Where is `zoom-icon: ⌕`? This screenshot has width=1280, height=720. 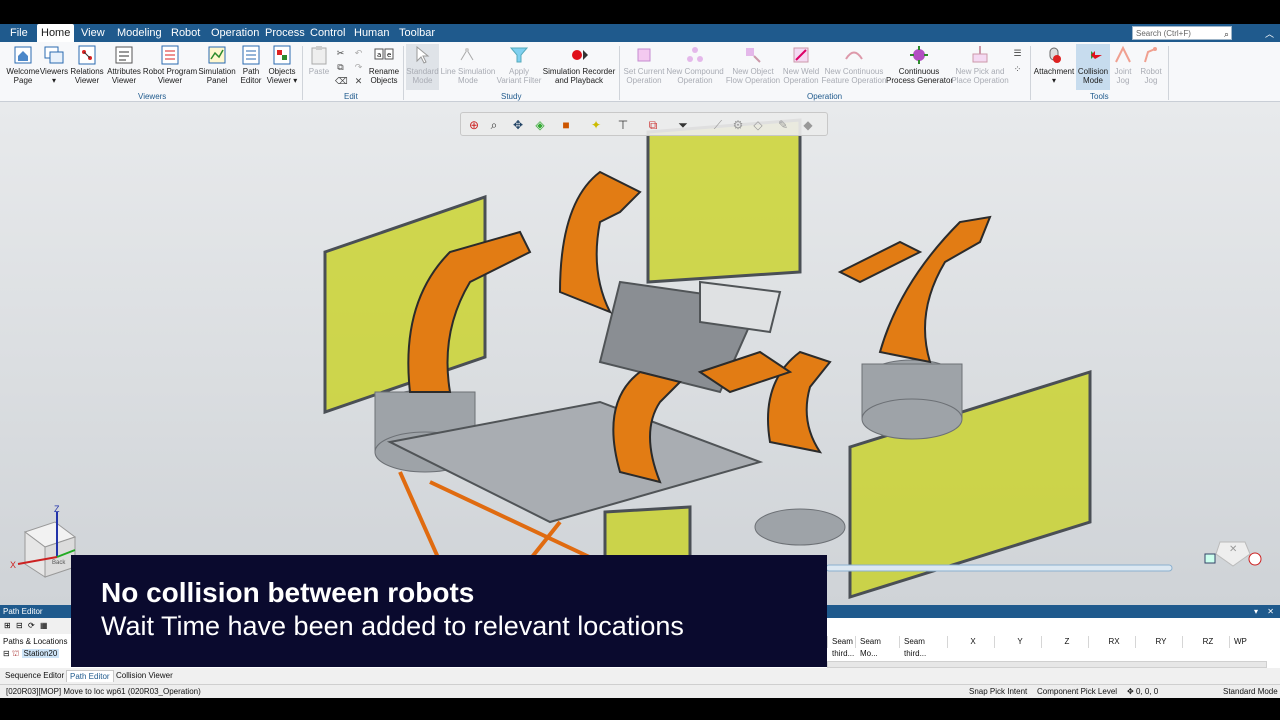 zoom-icon: ⌕ is located at coordinates (494, 125).